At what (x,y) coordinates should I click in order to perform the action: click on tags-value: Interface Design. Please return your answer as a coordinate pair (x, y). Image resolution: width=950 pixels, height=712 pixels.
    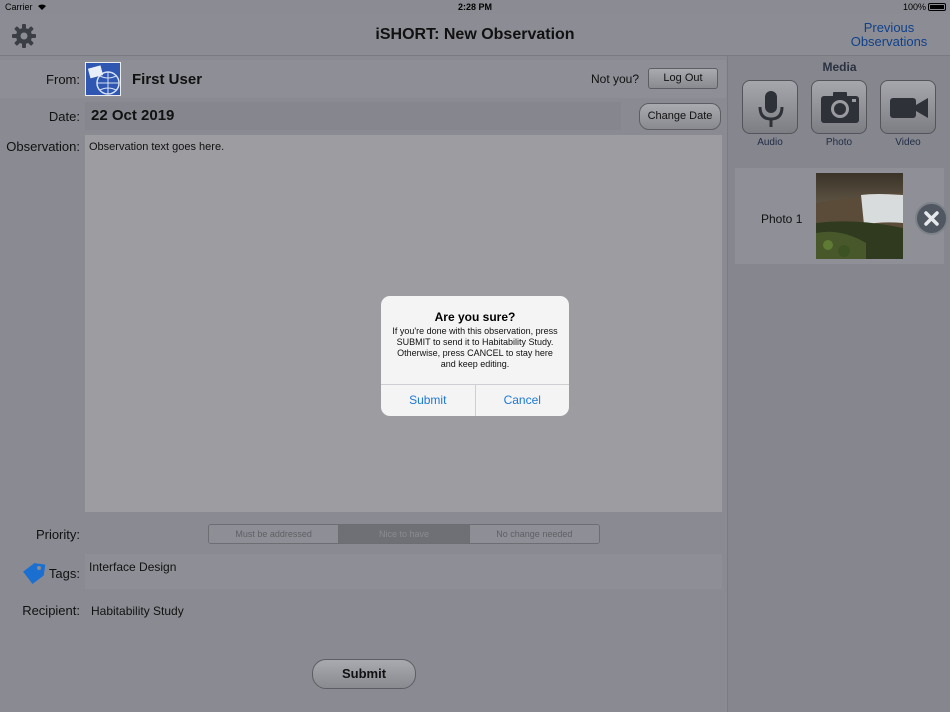
    Looking at the image, I should click on (133, 567).